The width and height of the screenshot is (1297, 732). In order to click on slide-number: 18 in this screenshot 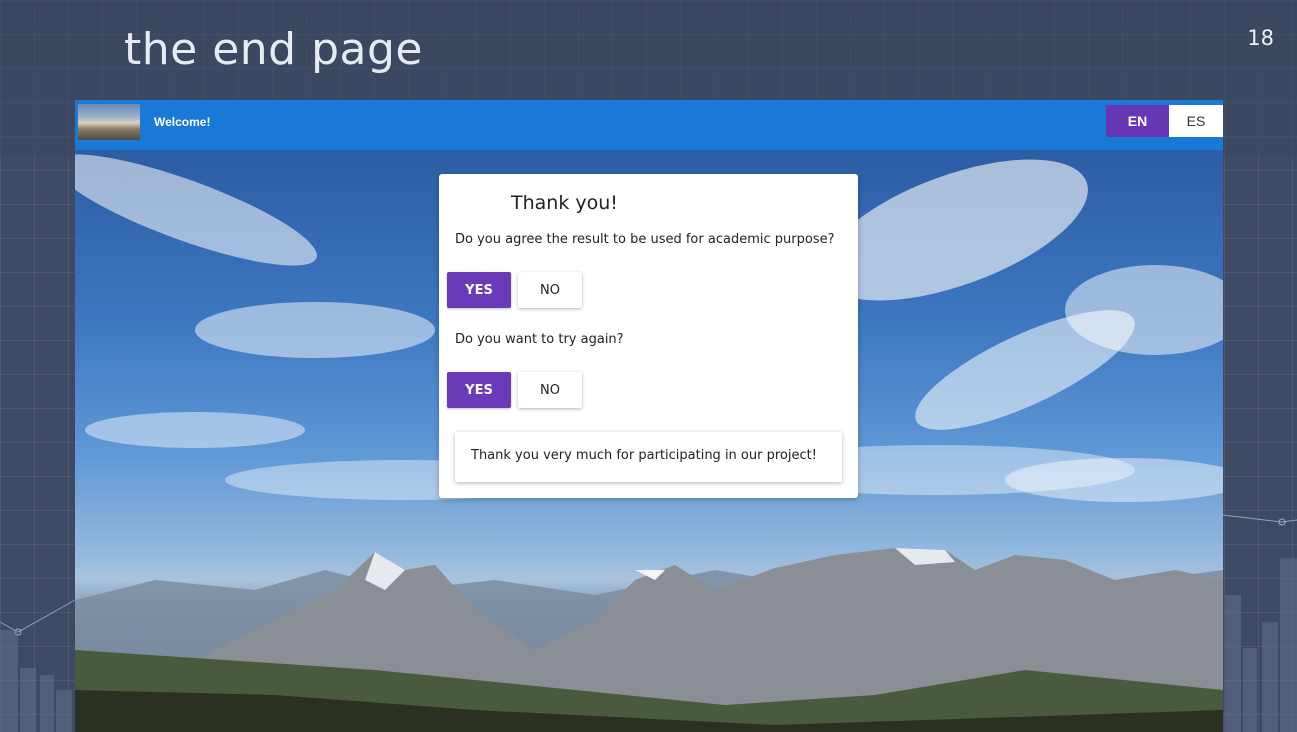, I will do `click(1260, 38)`.